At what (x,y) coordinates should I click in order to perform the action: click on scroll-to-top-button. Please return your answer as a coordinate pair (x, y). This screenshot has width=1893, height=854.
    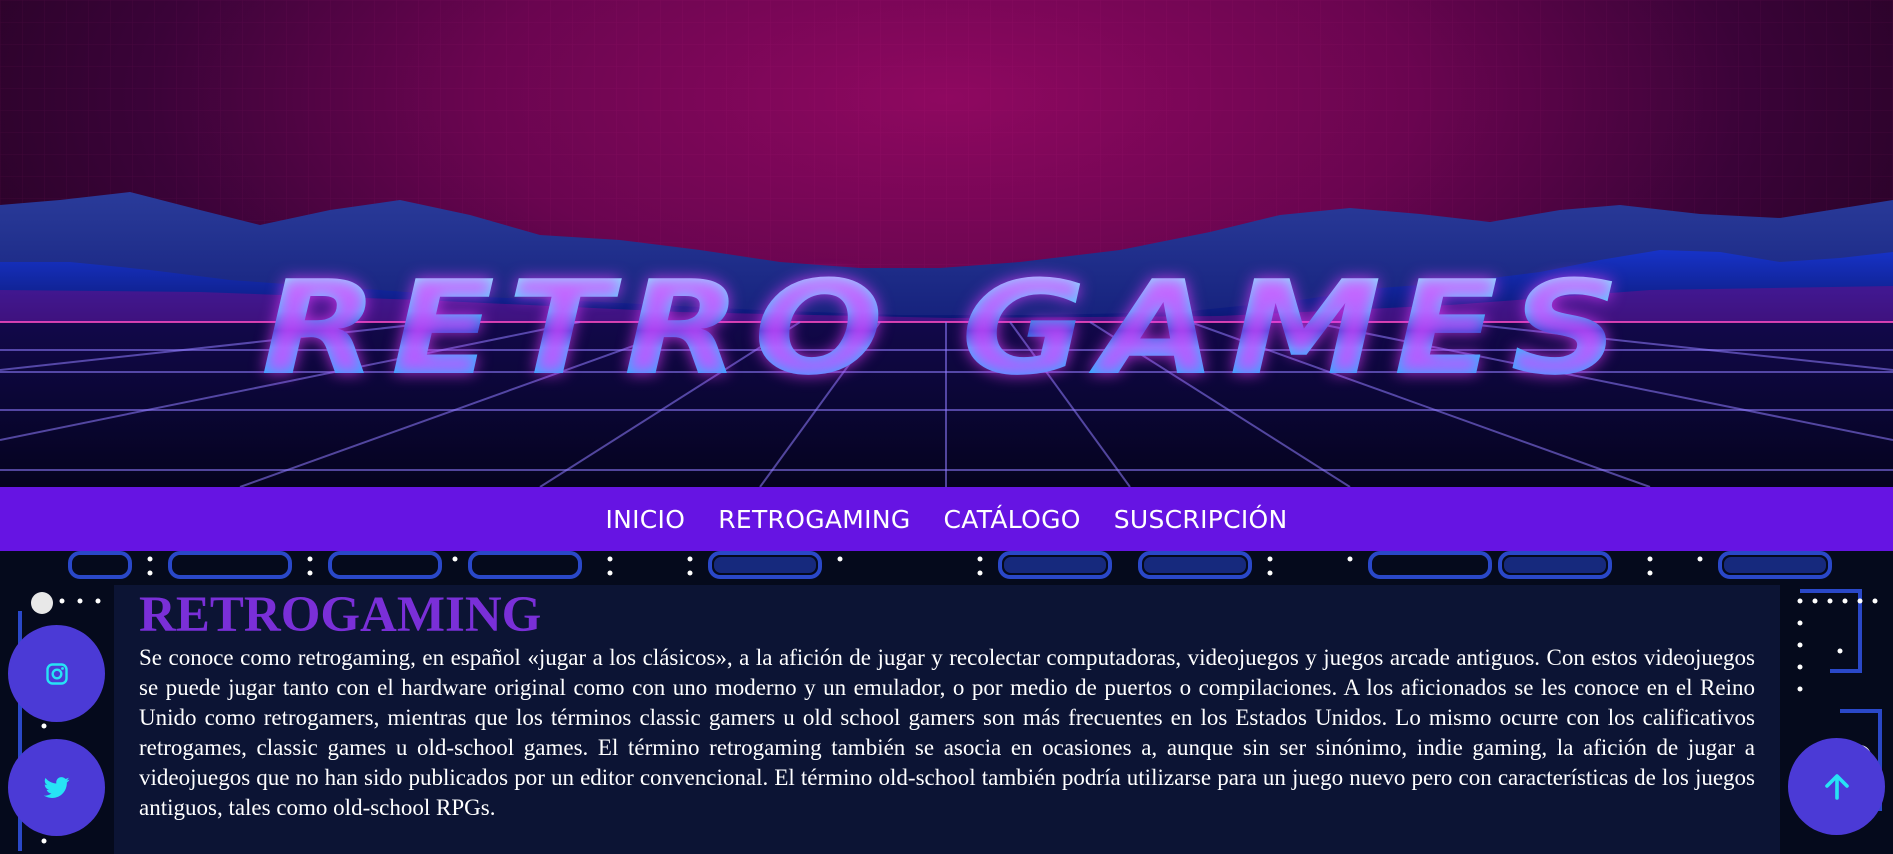
    Looking at the image, I should click on (1836, 786).